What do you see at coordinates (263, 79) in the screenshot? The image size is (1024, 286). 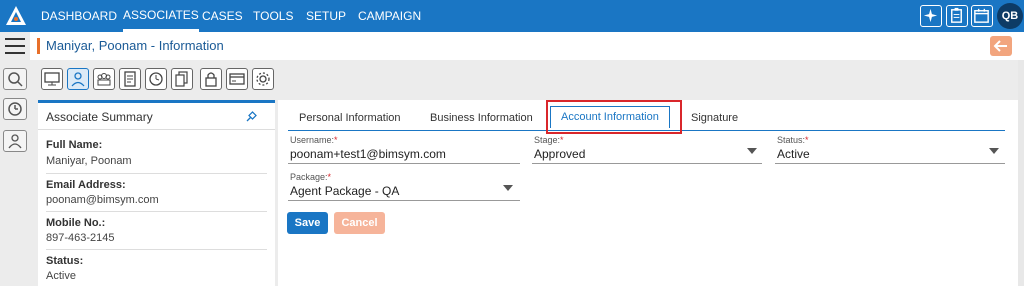 I see `gear-icon` at bounding box center [263, 79].